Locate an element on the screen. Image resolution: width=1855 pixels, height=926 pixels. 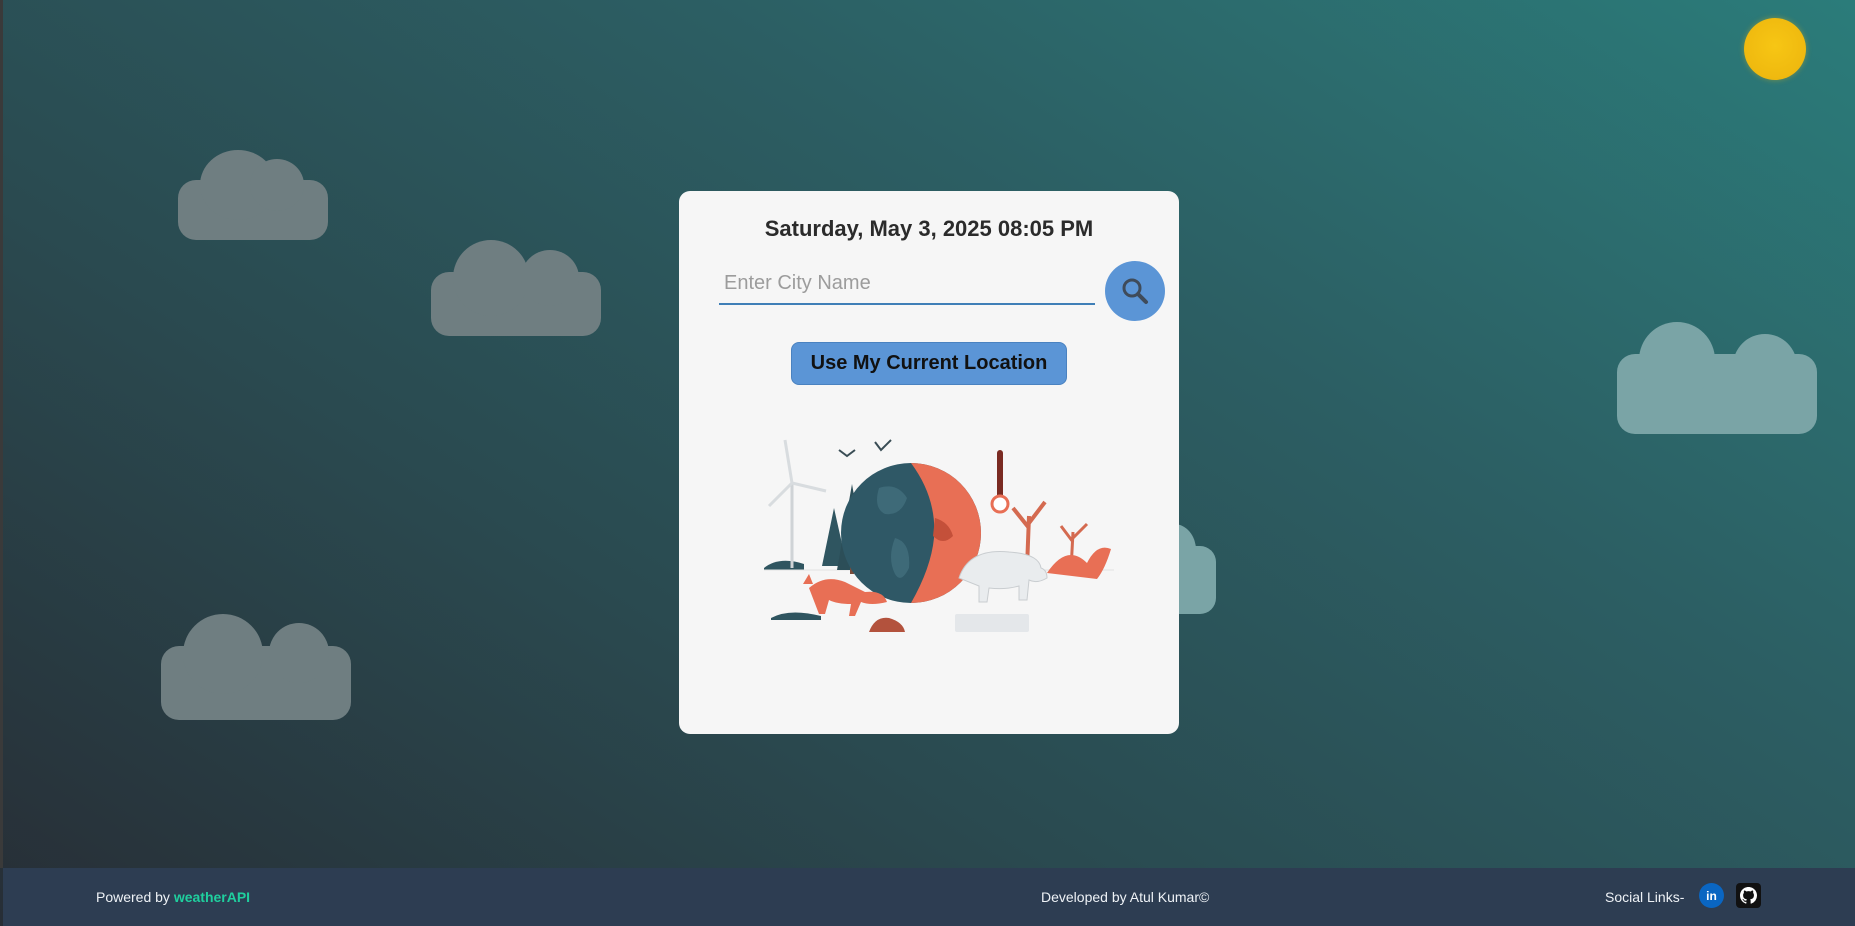
social-links-label: Social Links- is located at coordinates (1645, 897).